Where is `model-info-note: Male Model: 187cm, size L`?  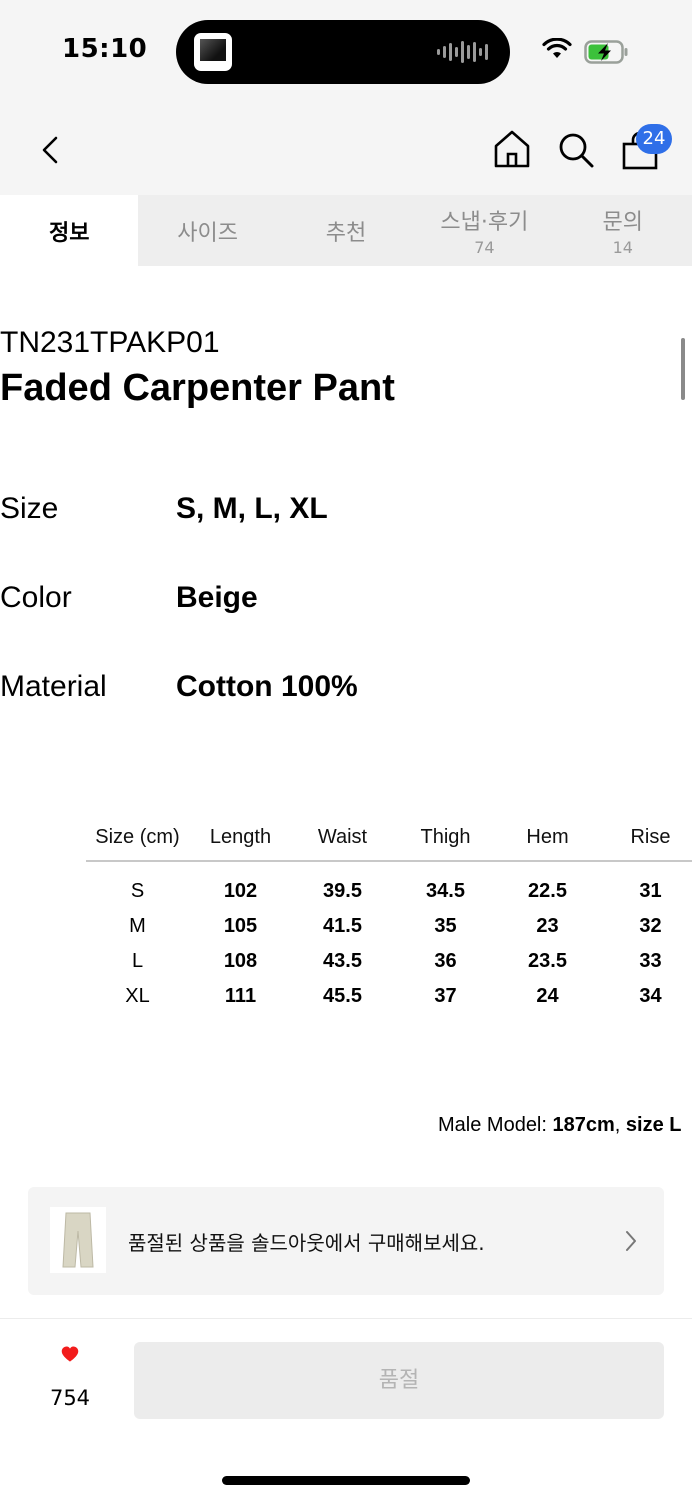 model-info-note: Male Model: 187cm, size L is located at coordinates (559, 1125).